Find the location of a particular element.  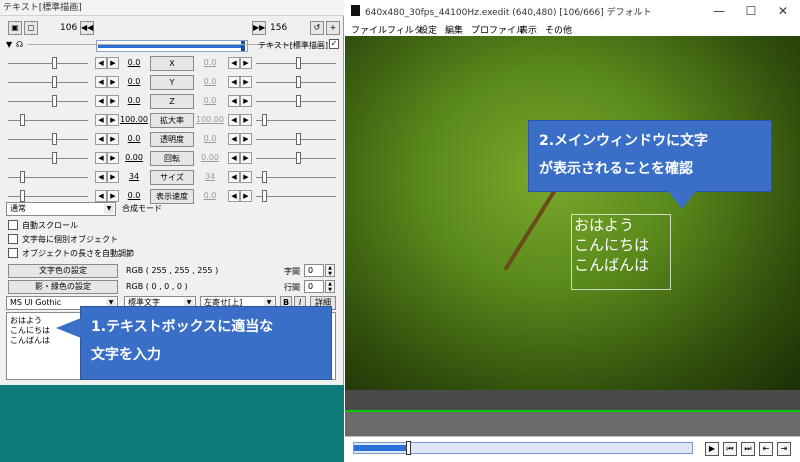

param-button: Z is located at coordinates (172, 101).